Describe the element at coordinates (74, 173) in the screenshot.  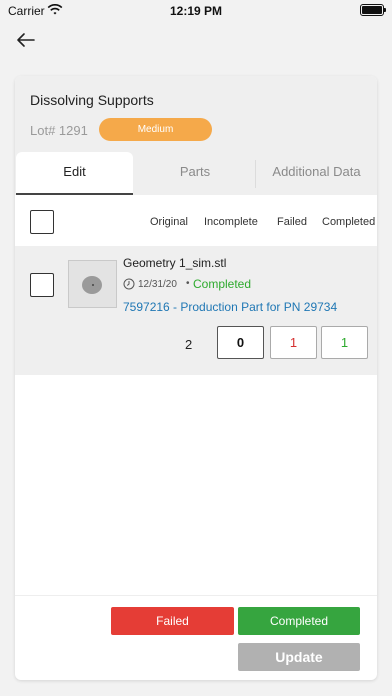
I see `tab-edit: Edit` at that location.